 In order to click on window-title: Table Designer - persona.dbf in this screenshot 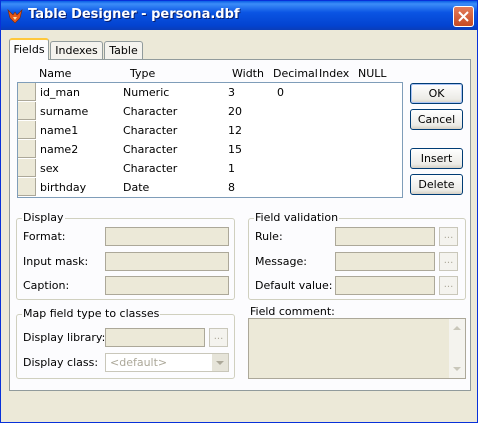, I will do `click(134, 14)`.